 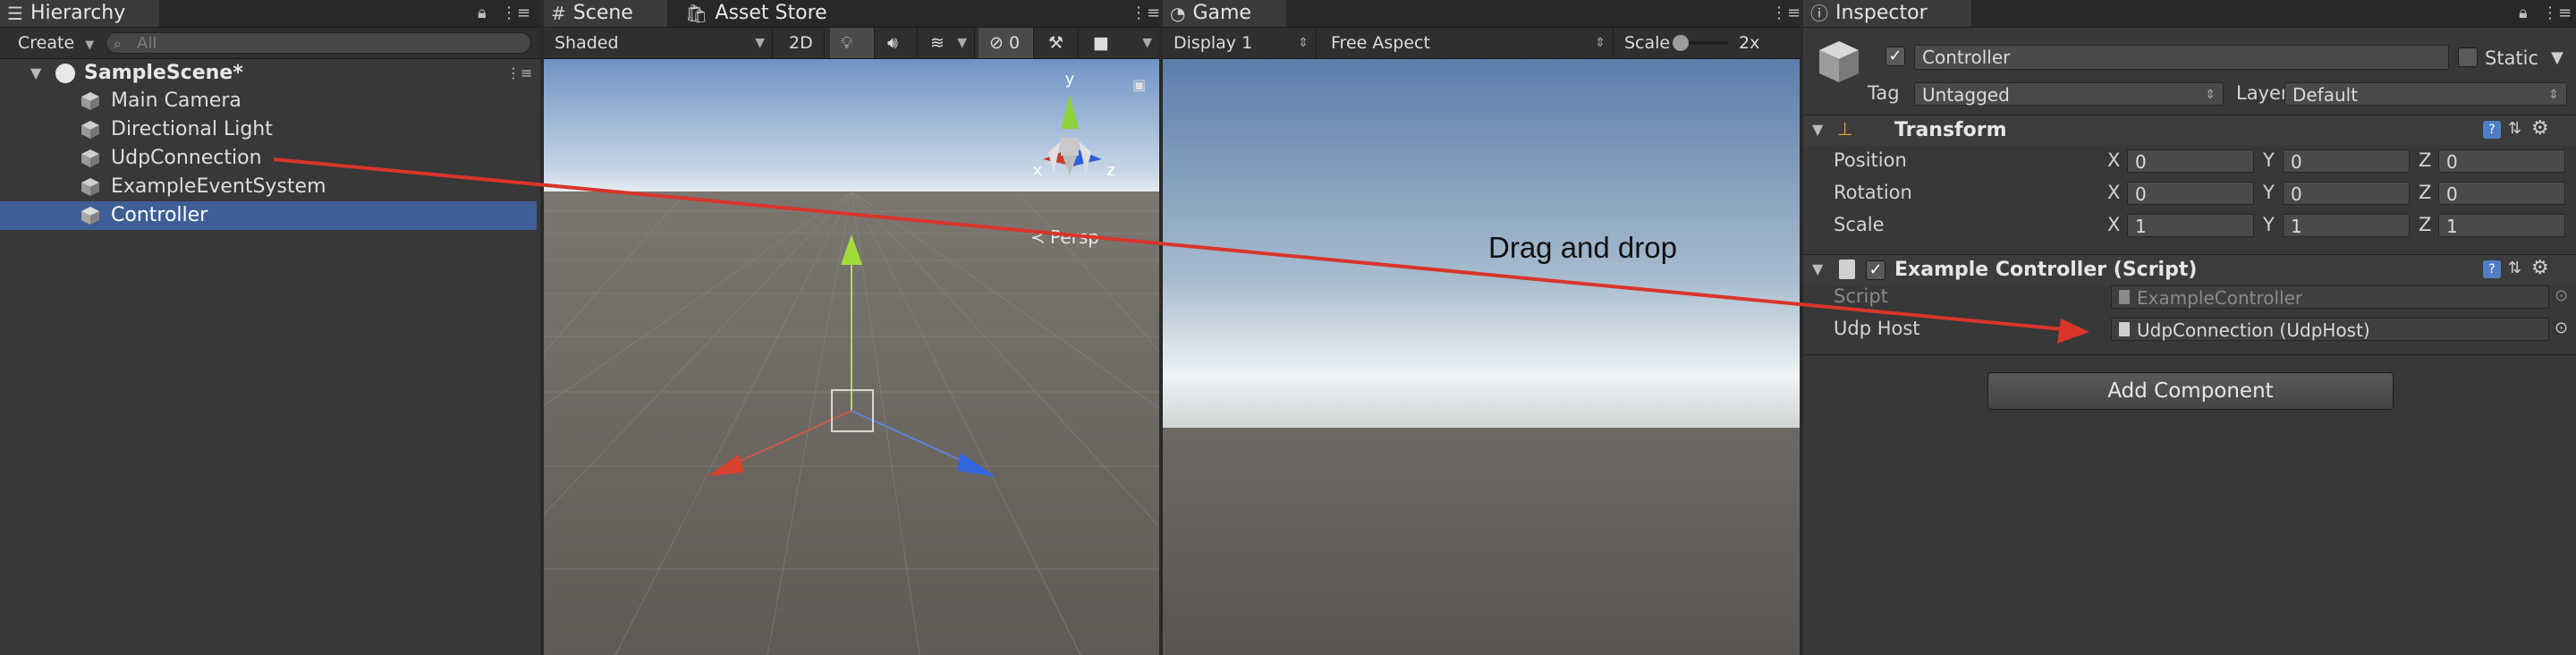 What do you see at coordinates (1582, 247) in the screenshot?
I see `drag-and-drop-label: Drag and drop` at bounding box center [1582, 247].